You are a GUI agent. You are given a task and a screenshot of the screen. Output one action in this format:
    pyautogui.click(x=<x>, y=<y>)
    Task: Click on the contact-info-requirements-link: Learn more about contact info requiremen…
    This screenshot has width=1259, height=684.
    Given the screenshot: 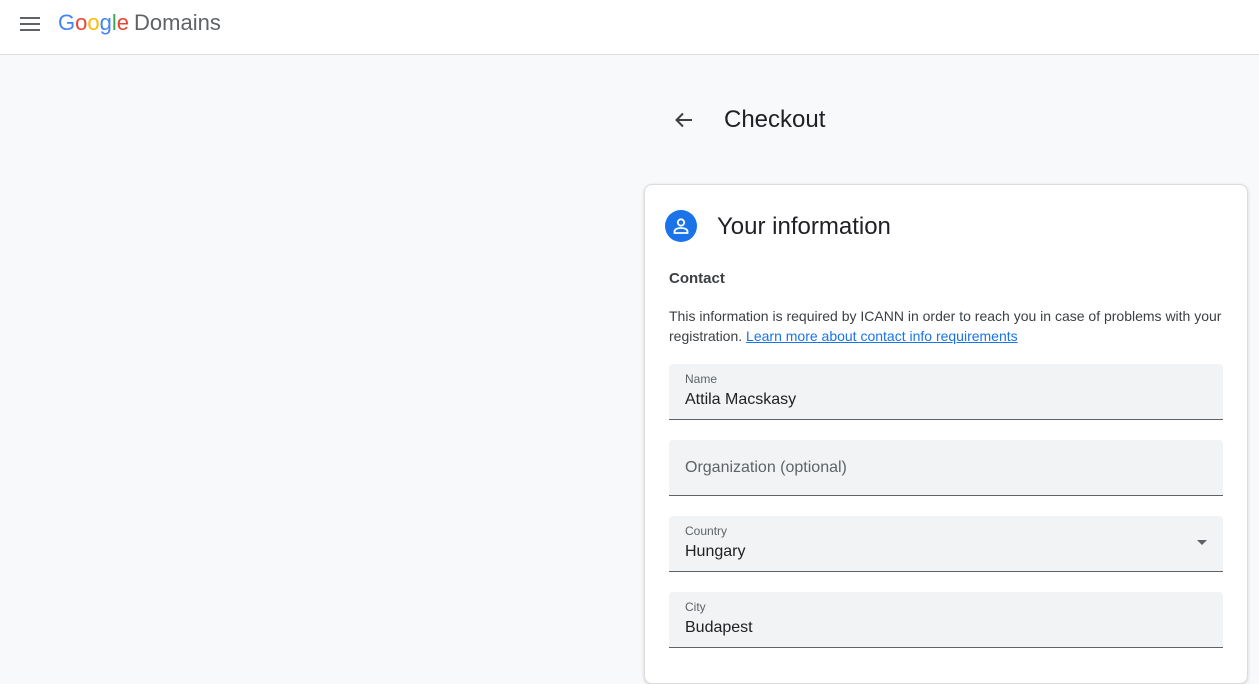 What is the action you would take?
    pyautogui.click(x=882, y=336)
    